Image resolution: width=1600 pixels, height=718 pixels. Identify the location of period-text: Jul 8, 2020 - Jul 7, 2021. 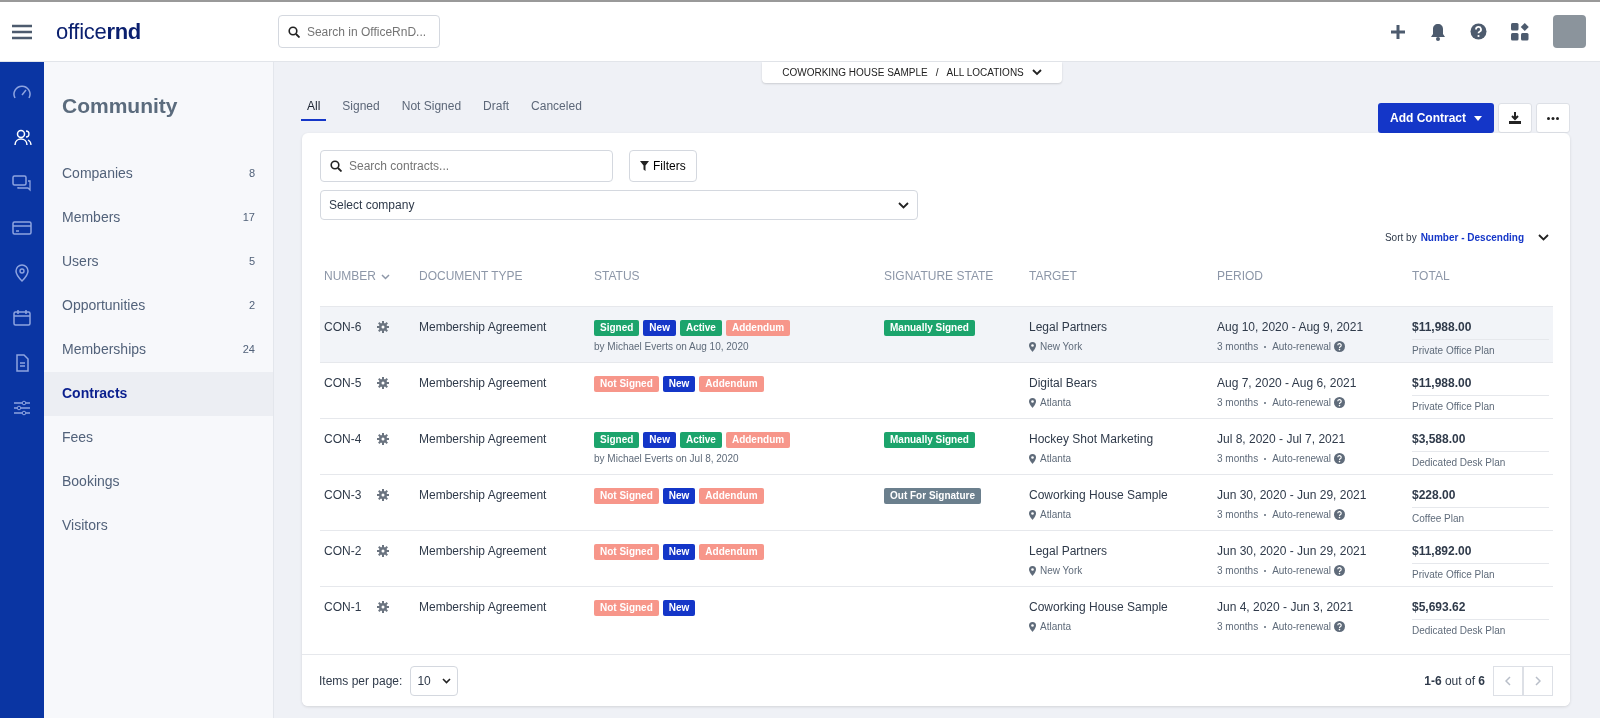
(1282, 439).